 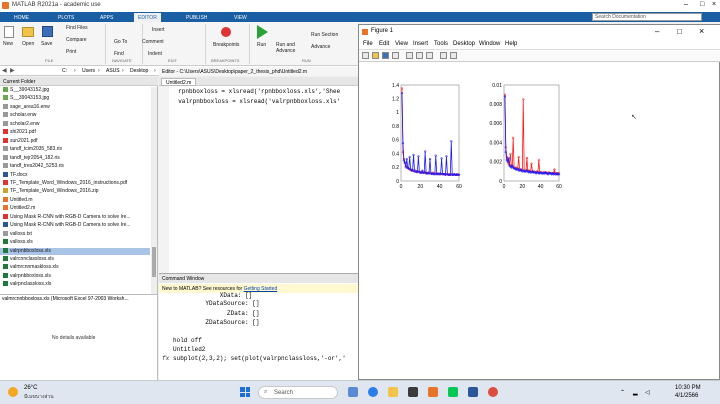 What do you see at coordinates (657, 31) in the screenshot?
I see `figure-minimize-icon: –` at bounding box center [657, 31].